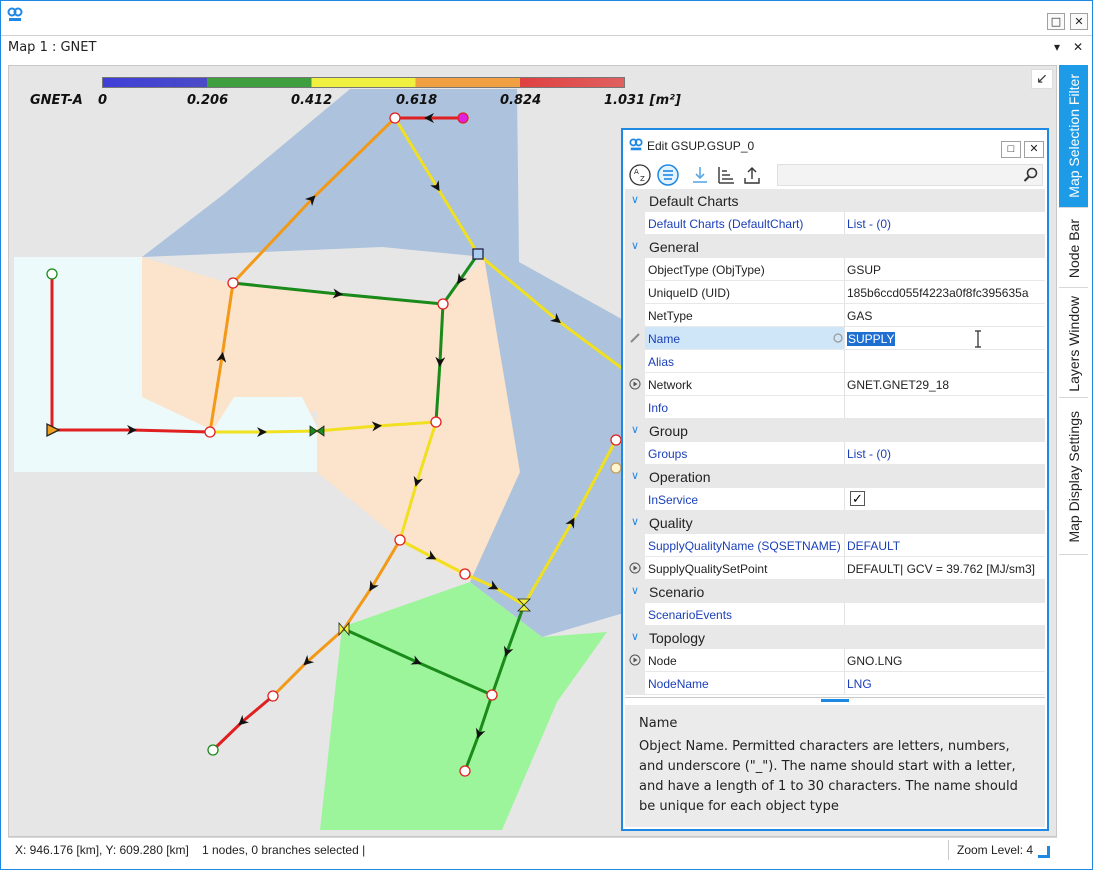  I want to click on property-search-input, so click(910, 175).